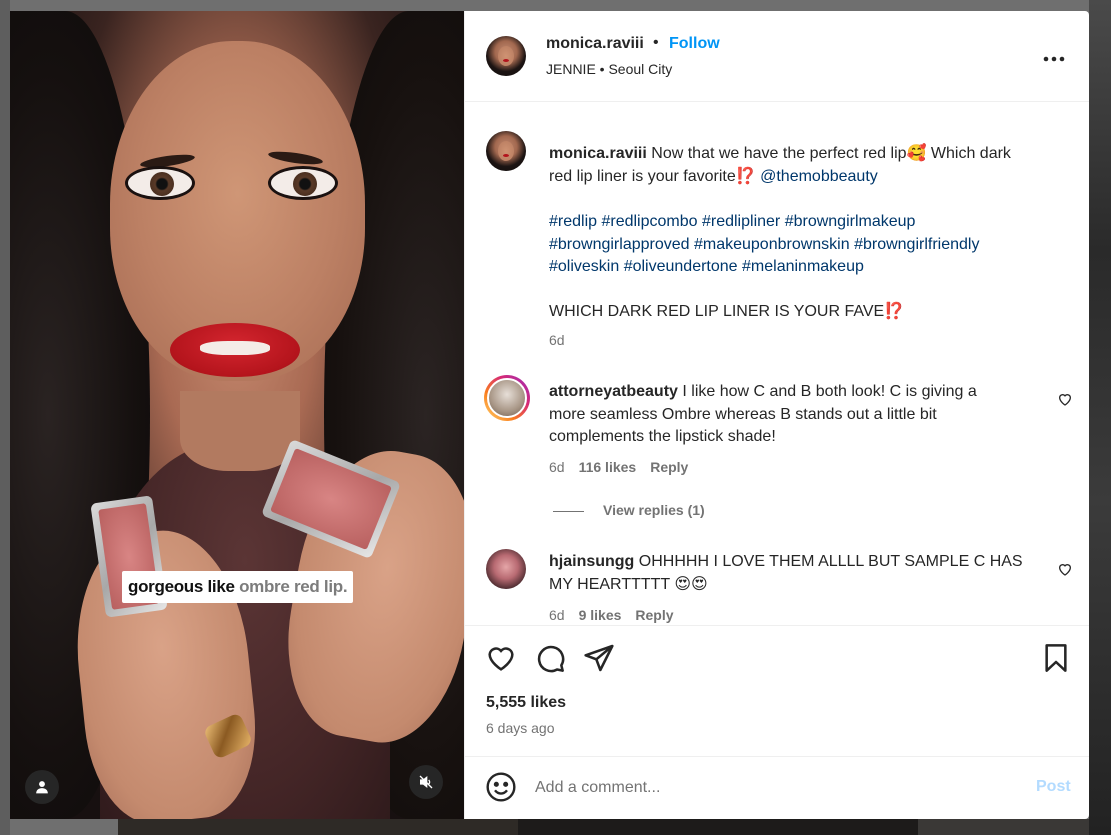 Image resolution: width=1111 pixels, height=835 pixels. Describe the element at coordinates (613, 391) in the screenshot. I see `comment-1-author: attorneyatbeauty` at that location.